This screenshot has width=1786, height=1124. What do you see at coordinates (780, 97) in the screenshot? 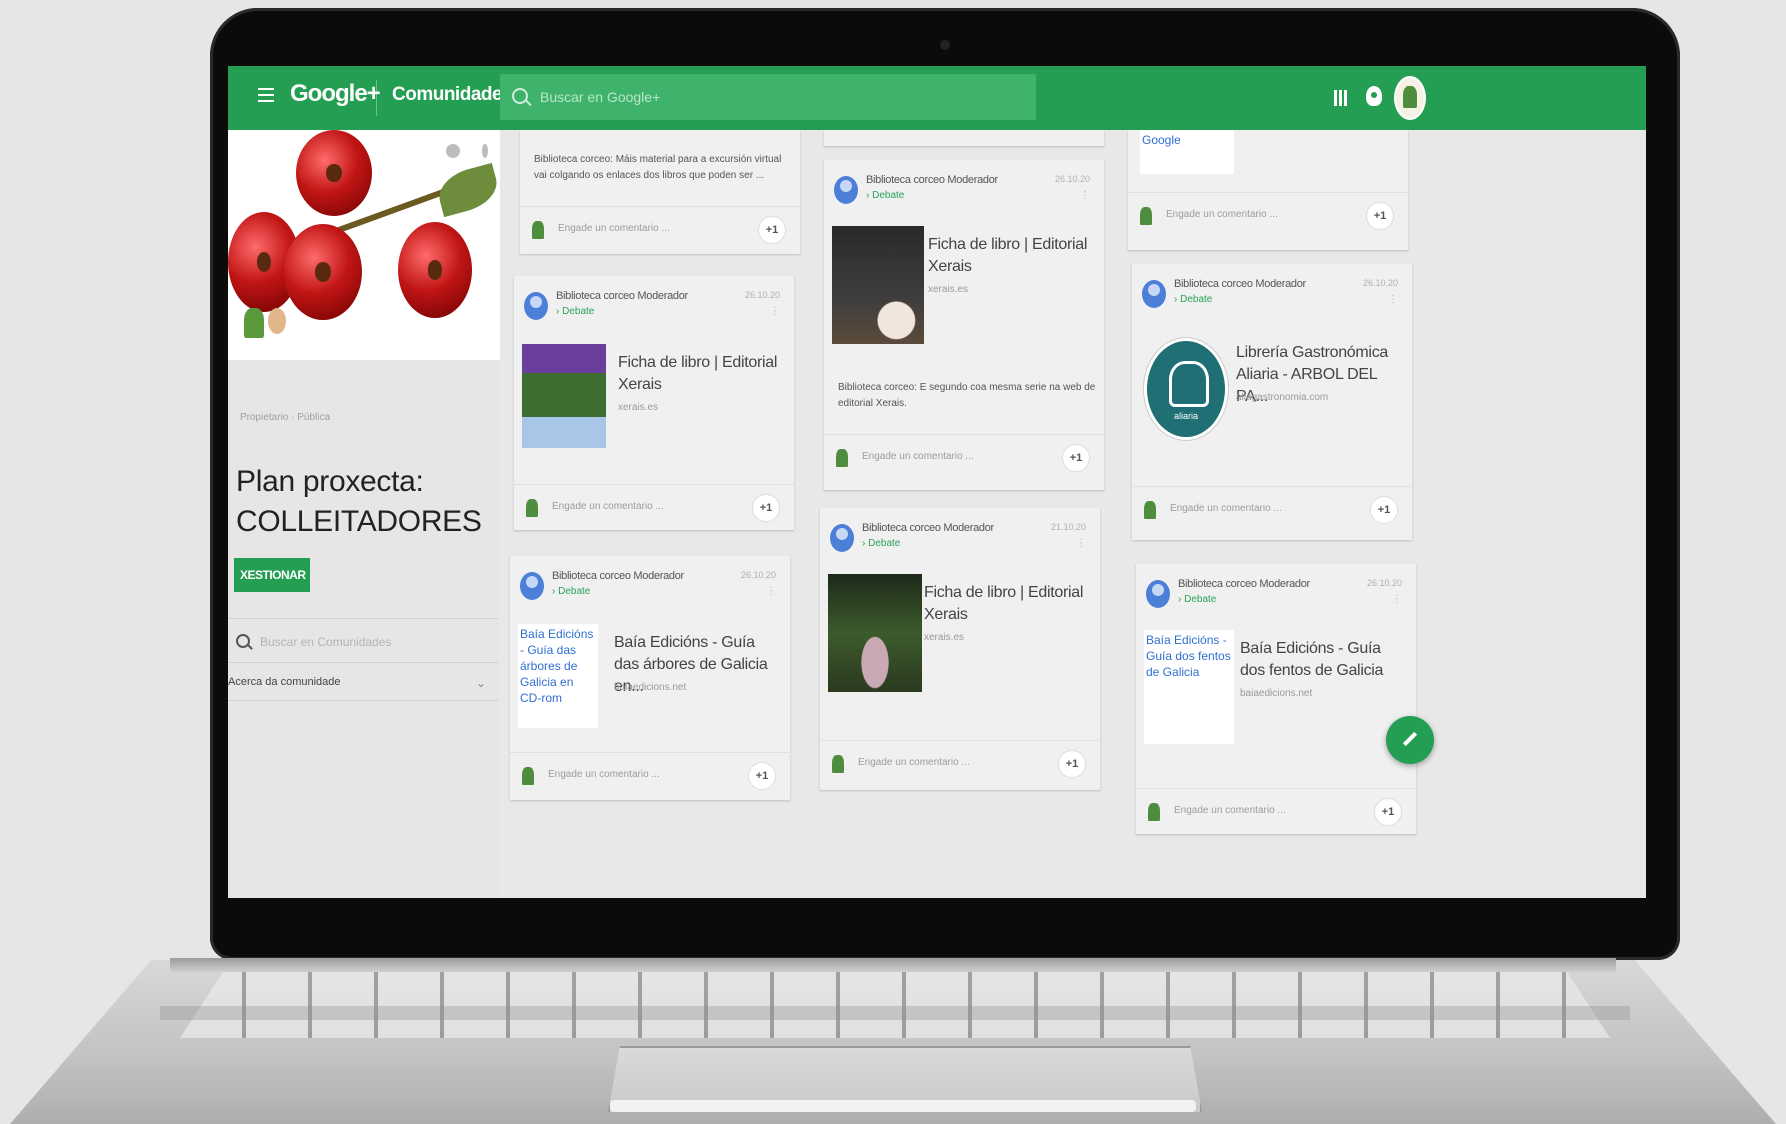
I see `search-input` at bounding box center [780, 97].